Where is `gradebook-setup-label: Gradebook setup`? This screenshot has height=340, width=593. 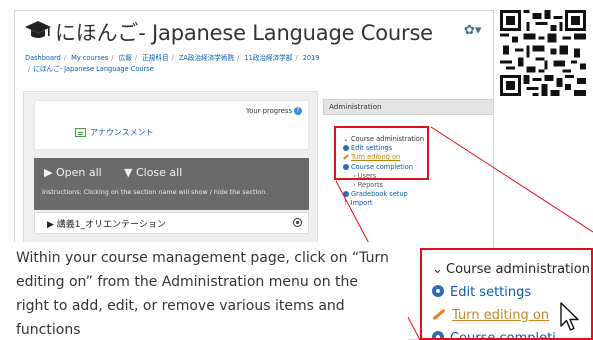
gradebook-setup-label: Gradebook setup is located at coordinates (379, 194).